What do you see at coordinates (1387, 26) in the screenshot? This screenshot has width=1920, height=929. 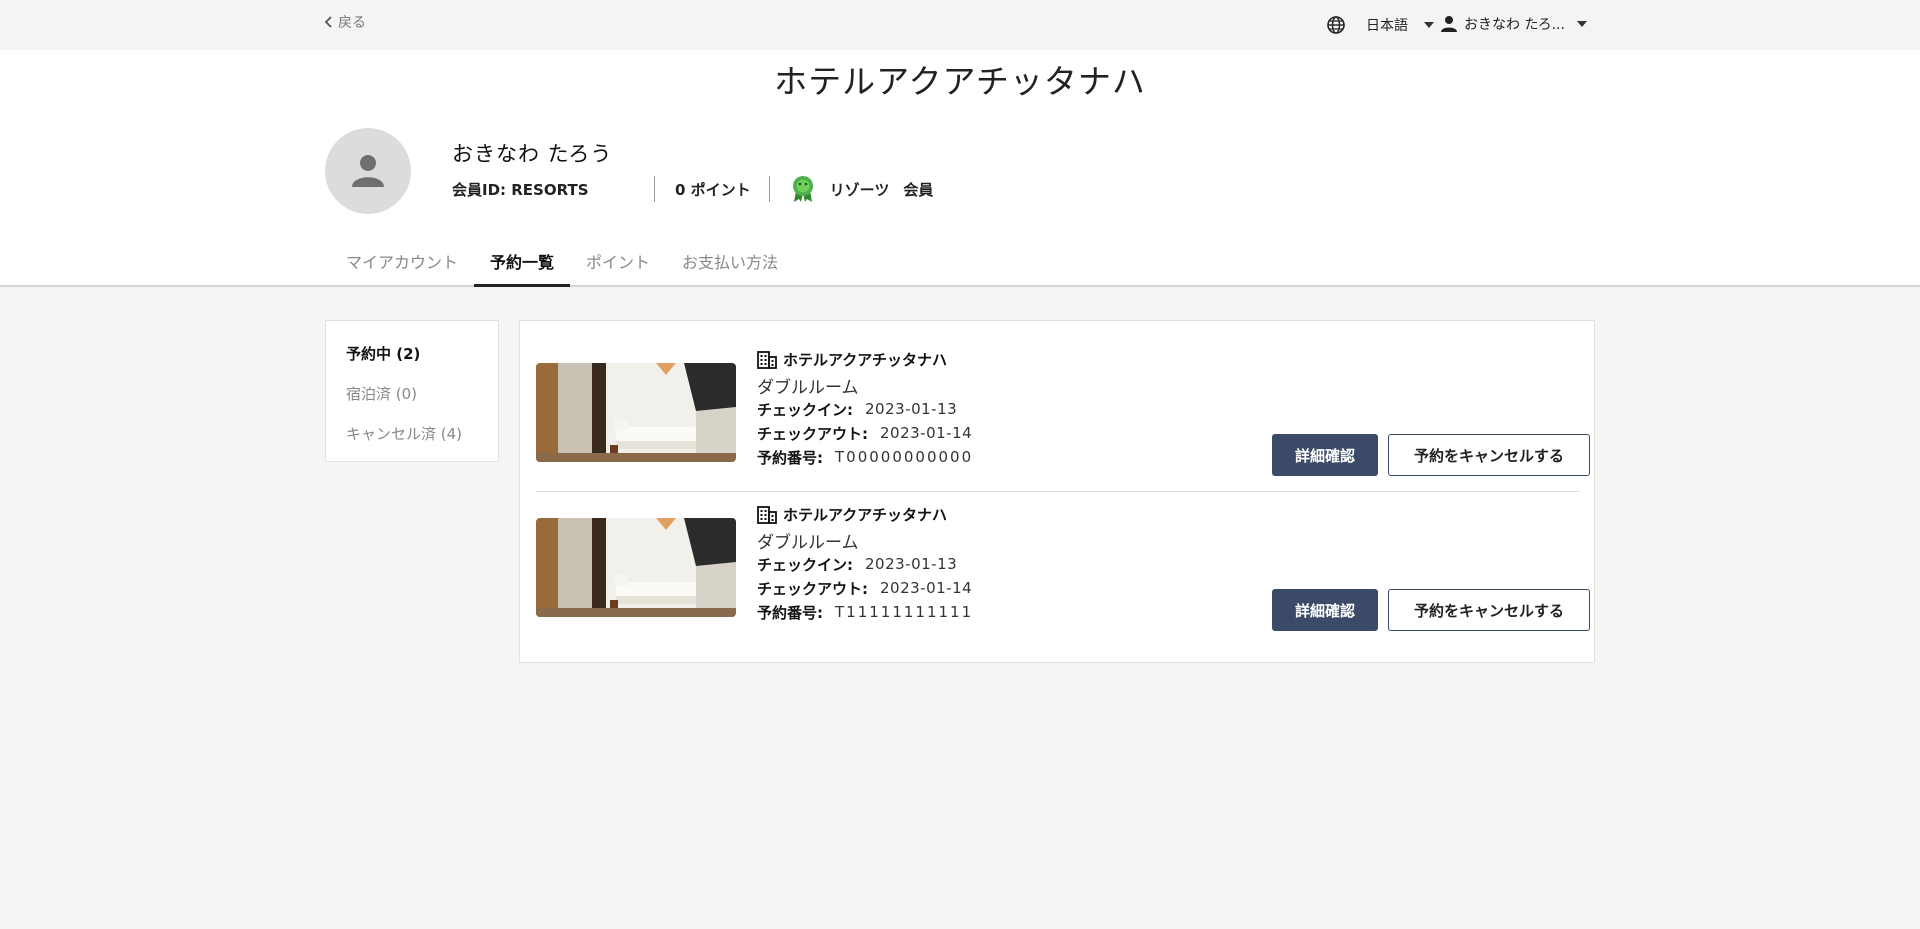 I see `language-label: 日本語` at bounding box center [1387, 26].